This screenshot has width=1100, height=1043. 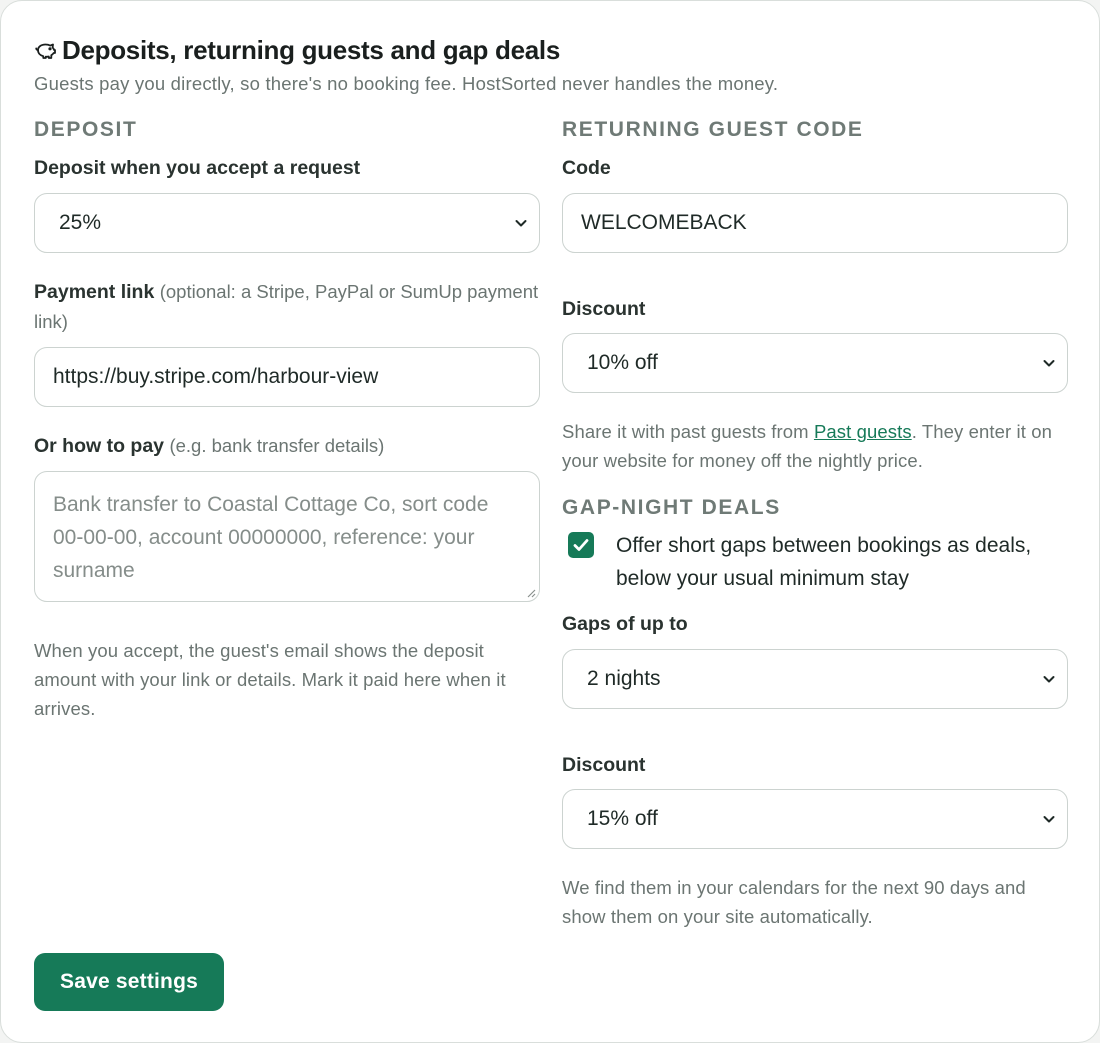 What do you see at coordinates (129, 982) in the screenshot?
I see `save-settings-button: Save settings` at bounding box center [129, 982].